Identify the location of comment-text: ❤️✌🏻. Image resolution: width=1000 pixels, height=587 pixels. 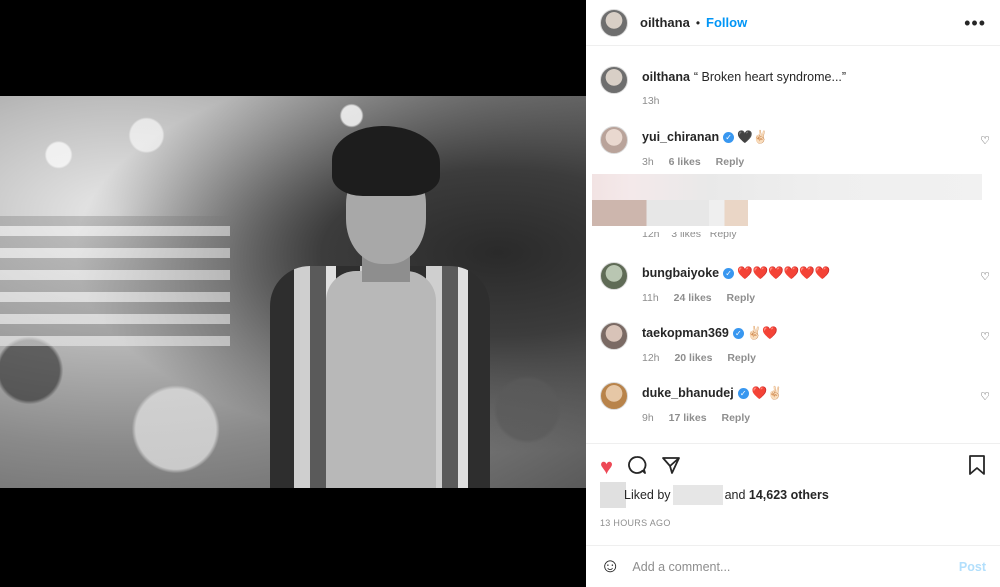
(767, 393).